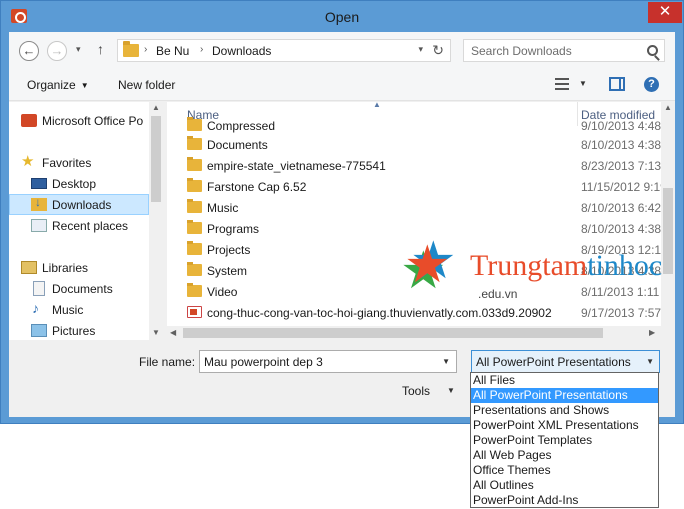  I want to click on scroll-right-icon: ▶, so click(652, 332).